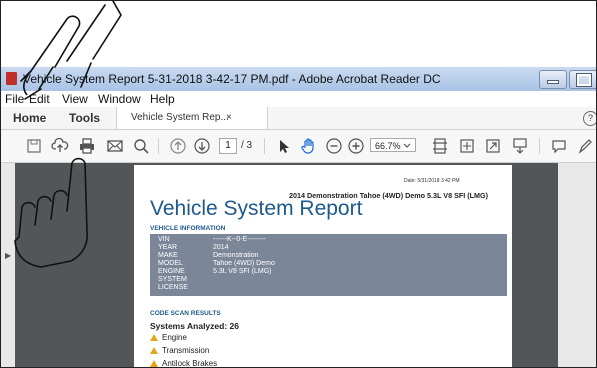 The height and width of the screenshot is (368, 597). I want to click on info-key: YEAR, so click(168, 247).